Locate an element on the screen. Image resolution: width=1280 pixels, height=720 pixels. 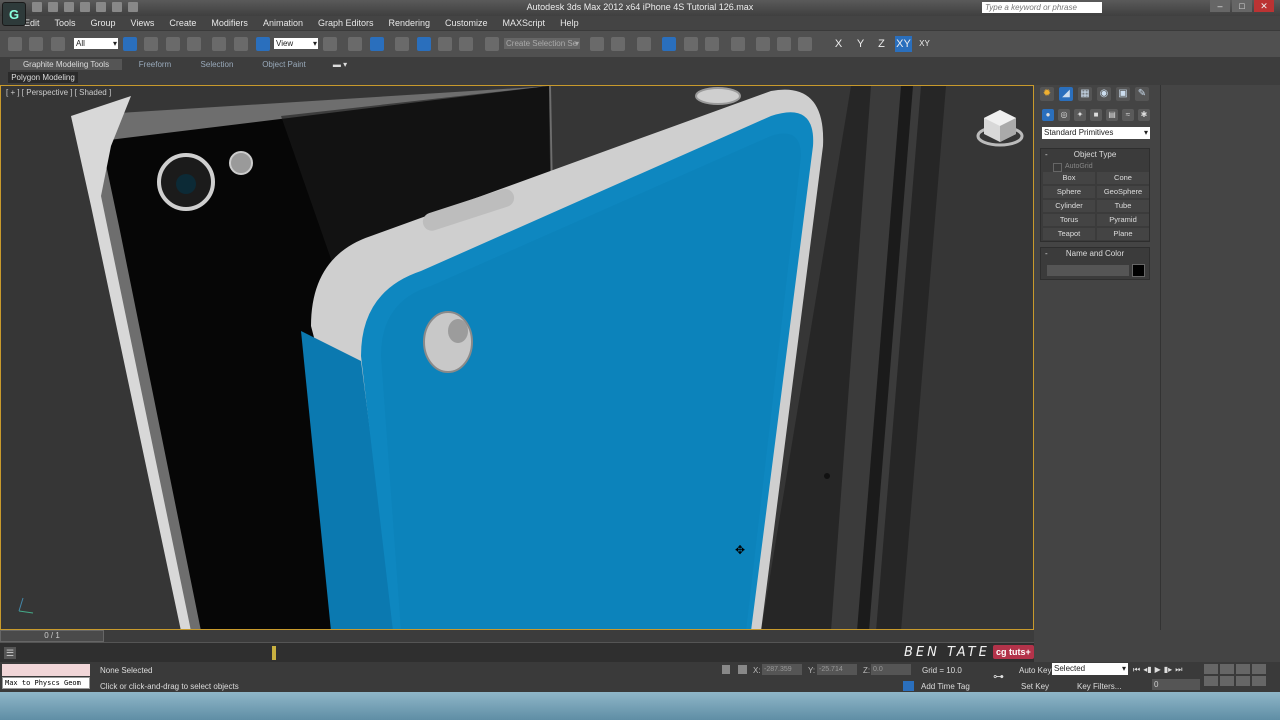
minimize-button: – is located at coordinates (1220, 6).